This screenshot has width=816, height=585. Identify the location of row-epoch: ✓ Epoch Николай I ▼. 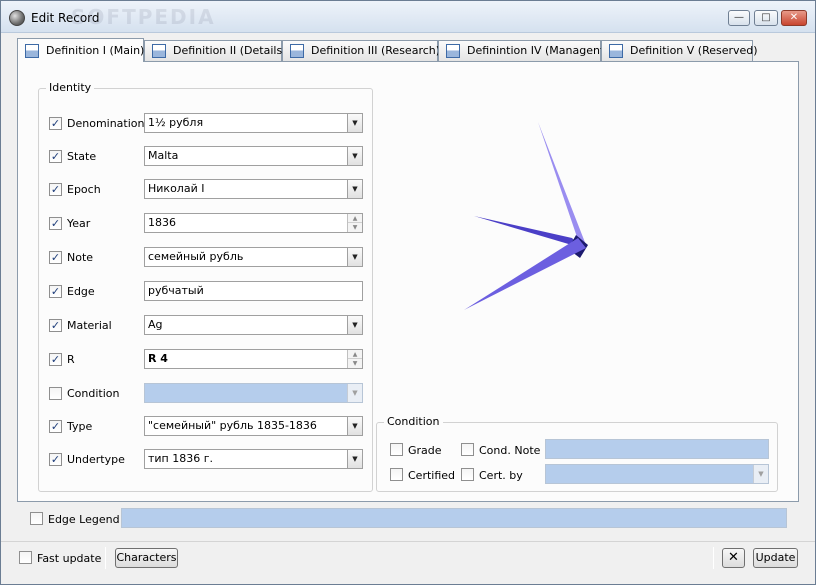
(205, 190).